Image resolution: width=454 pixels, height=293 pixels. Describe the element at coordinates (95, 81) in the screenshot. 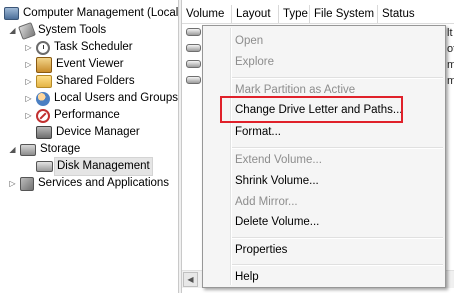

I see `tree-item-label: Shared Folders` at that location.